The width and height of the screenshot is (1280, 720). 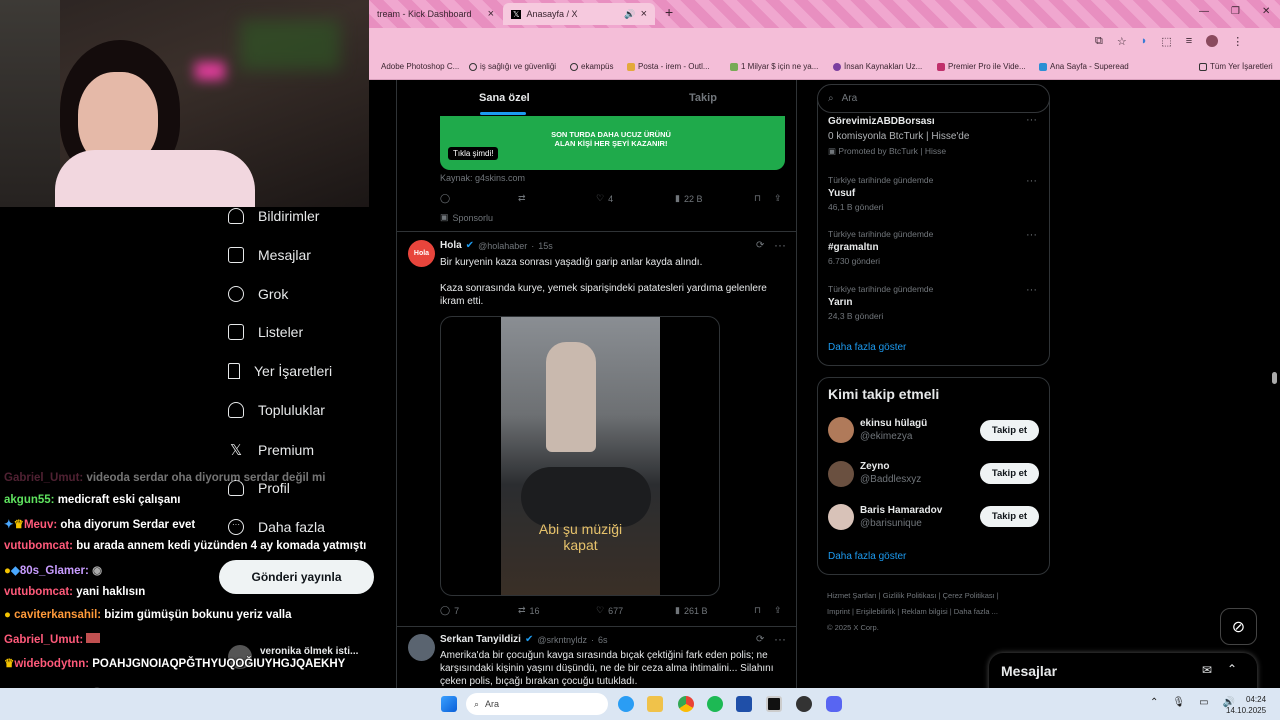 I want to click on chevron-up-icon: ⌃, so click(x=1154, y=702).